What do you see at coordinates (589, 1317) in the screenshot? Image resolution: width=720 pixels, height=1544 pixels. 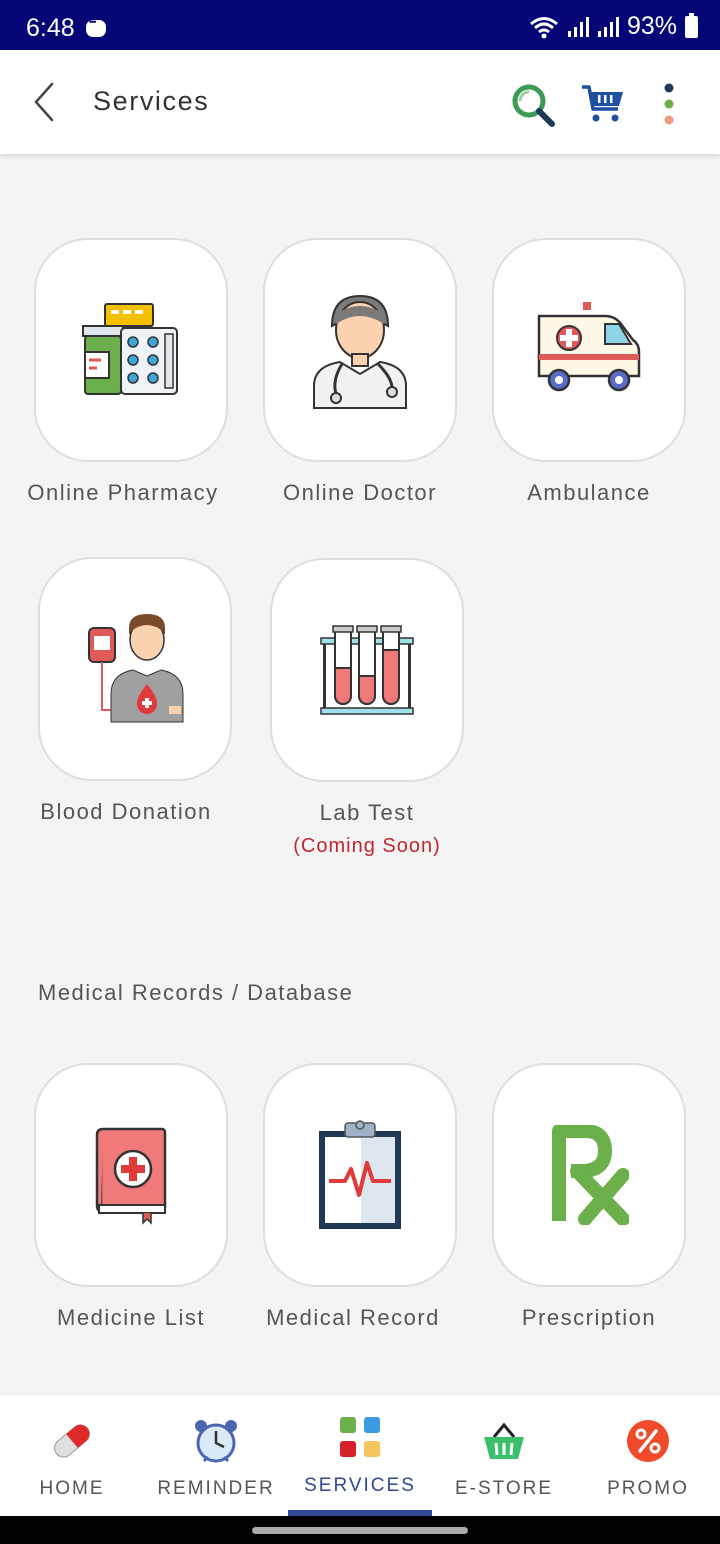 I see `record-label: Prescription` at bounding box center [589, 1317].